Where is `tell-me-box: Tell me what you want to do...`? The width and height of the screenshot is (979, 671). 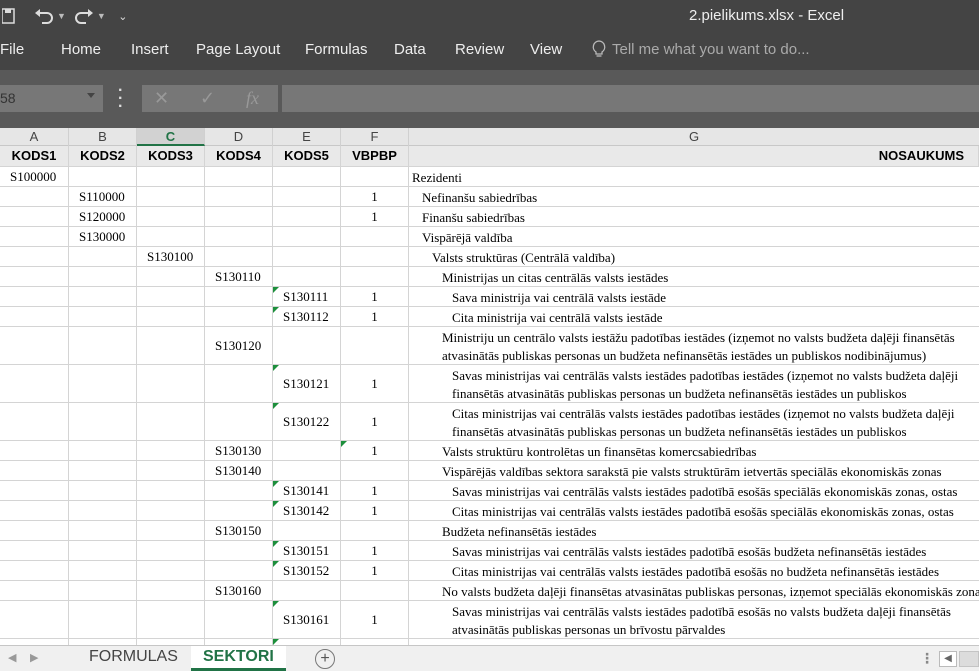 tell-me-box: Tell me what you want to do... is located at coordinates (701, 49).